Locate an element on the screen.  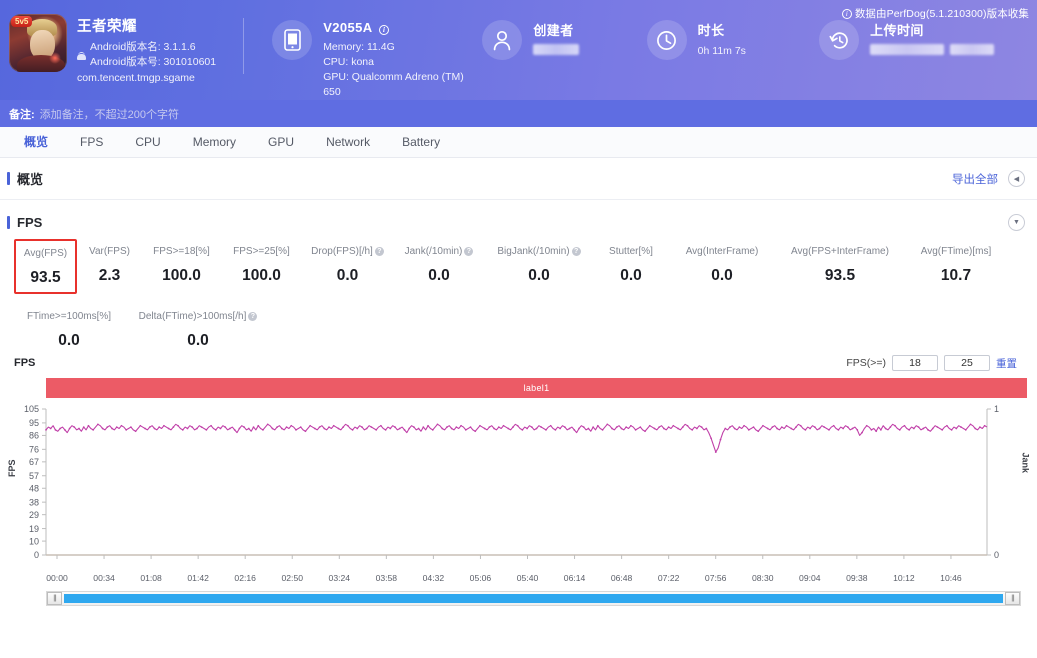
expand-fps-button: ▼ is located at coordinates (1016, 222).